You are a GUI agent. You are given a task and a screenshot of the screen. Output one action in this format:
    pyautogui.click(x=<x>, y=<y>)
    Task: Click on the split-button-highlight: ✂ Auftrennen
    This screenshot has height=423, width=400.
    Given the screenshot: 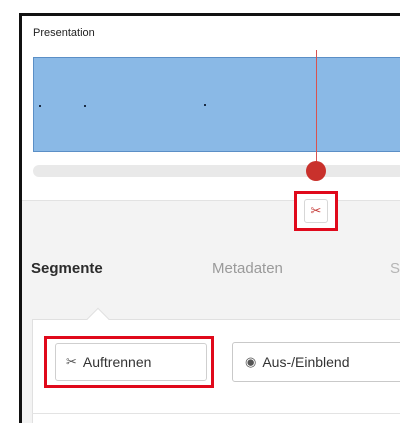 What is the action you would take?
    pyautogui.click(x=129, y=362)
    